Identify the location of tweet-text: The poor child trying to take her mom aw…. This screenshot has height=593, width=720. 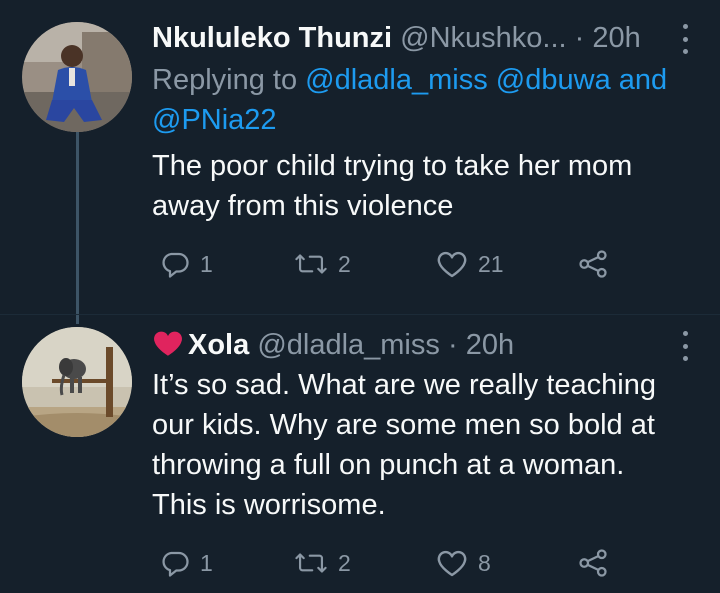
(422, 186).